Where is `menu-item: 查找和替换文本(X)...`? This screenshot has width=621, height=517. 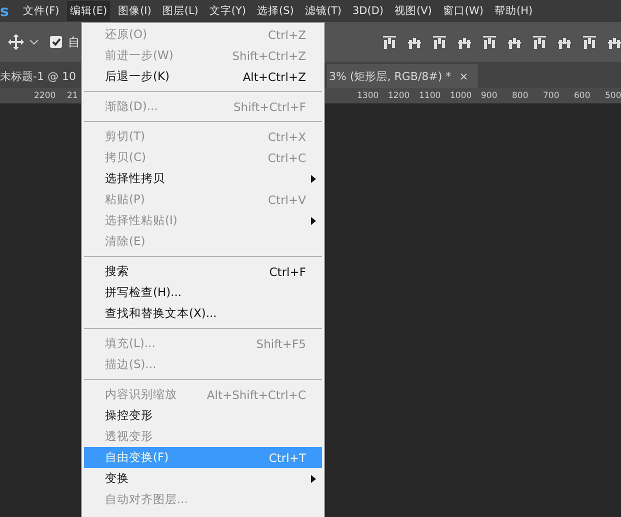 menu-item: 查找和替换文本(X)... is located at coordinates (203, 313).